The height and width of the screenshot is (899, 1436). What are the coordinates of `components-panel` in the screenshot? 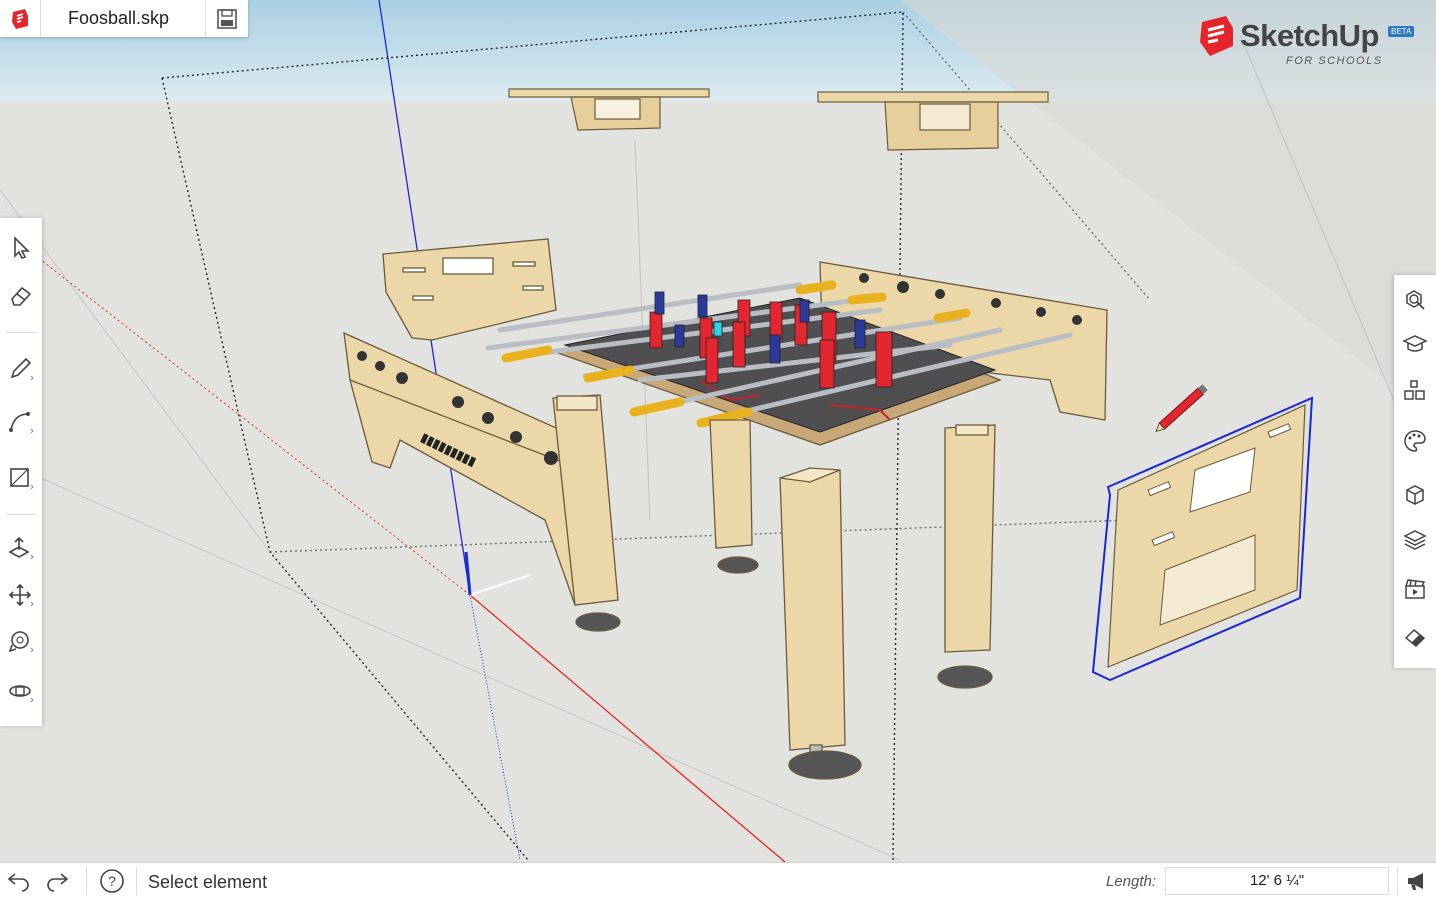 It's located at (1415, 391).